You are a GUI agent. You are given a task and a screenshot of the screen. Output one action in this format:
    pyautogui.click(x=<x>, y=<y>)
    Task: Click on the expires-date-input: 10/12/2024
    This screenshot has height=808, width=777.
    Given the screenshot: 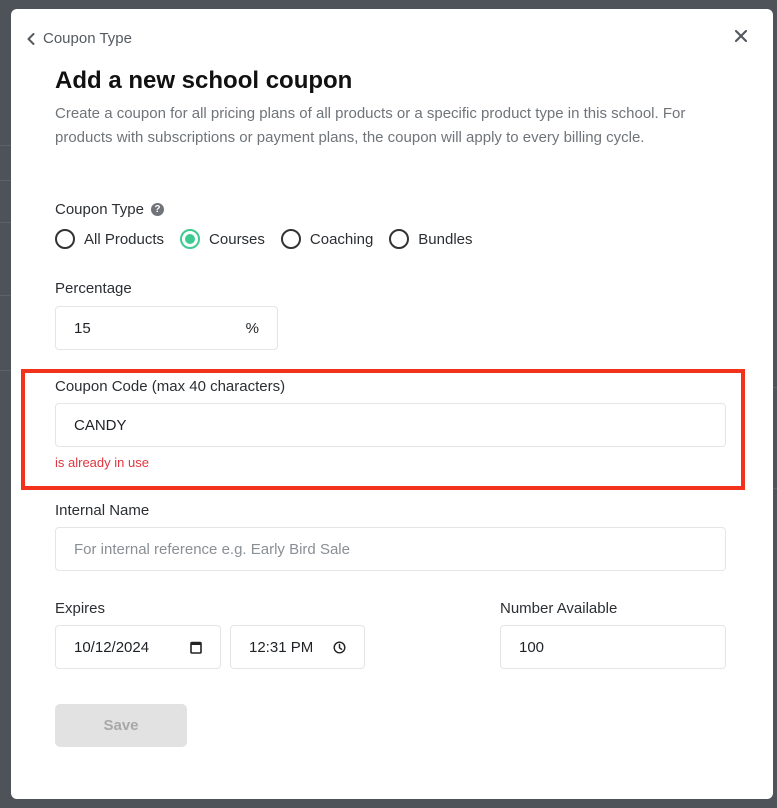 What is the action you would take?
    pyautogui.click(x=138, y=647)
    